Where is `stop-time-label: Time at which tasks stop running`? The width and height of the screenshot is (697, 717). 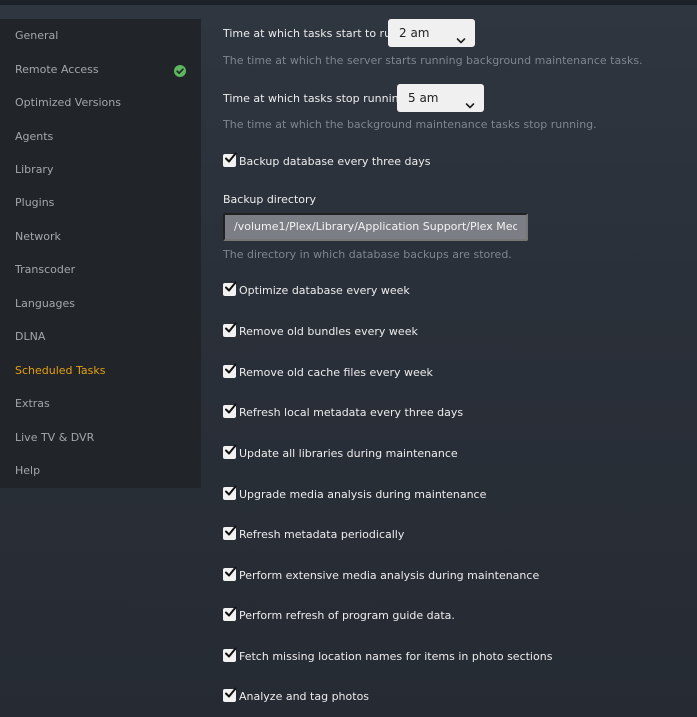
stop-time-label: Time at which tasks stop running is located at coordinates (314, 98).